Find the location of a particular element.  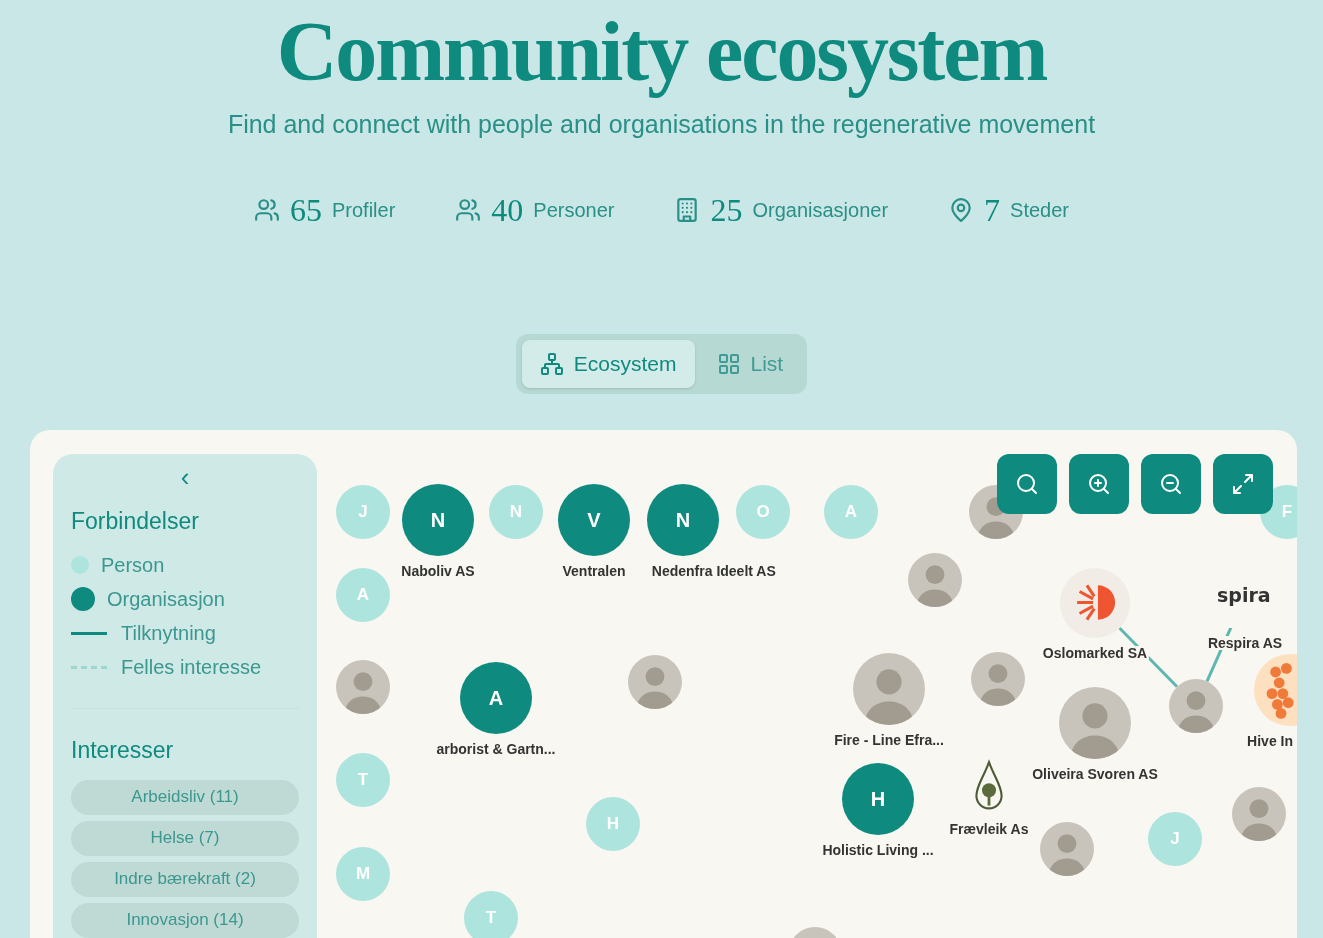

legend-label: Tilknytning is located at coordinates (168, 633).